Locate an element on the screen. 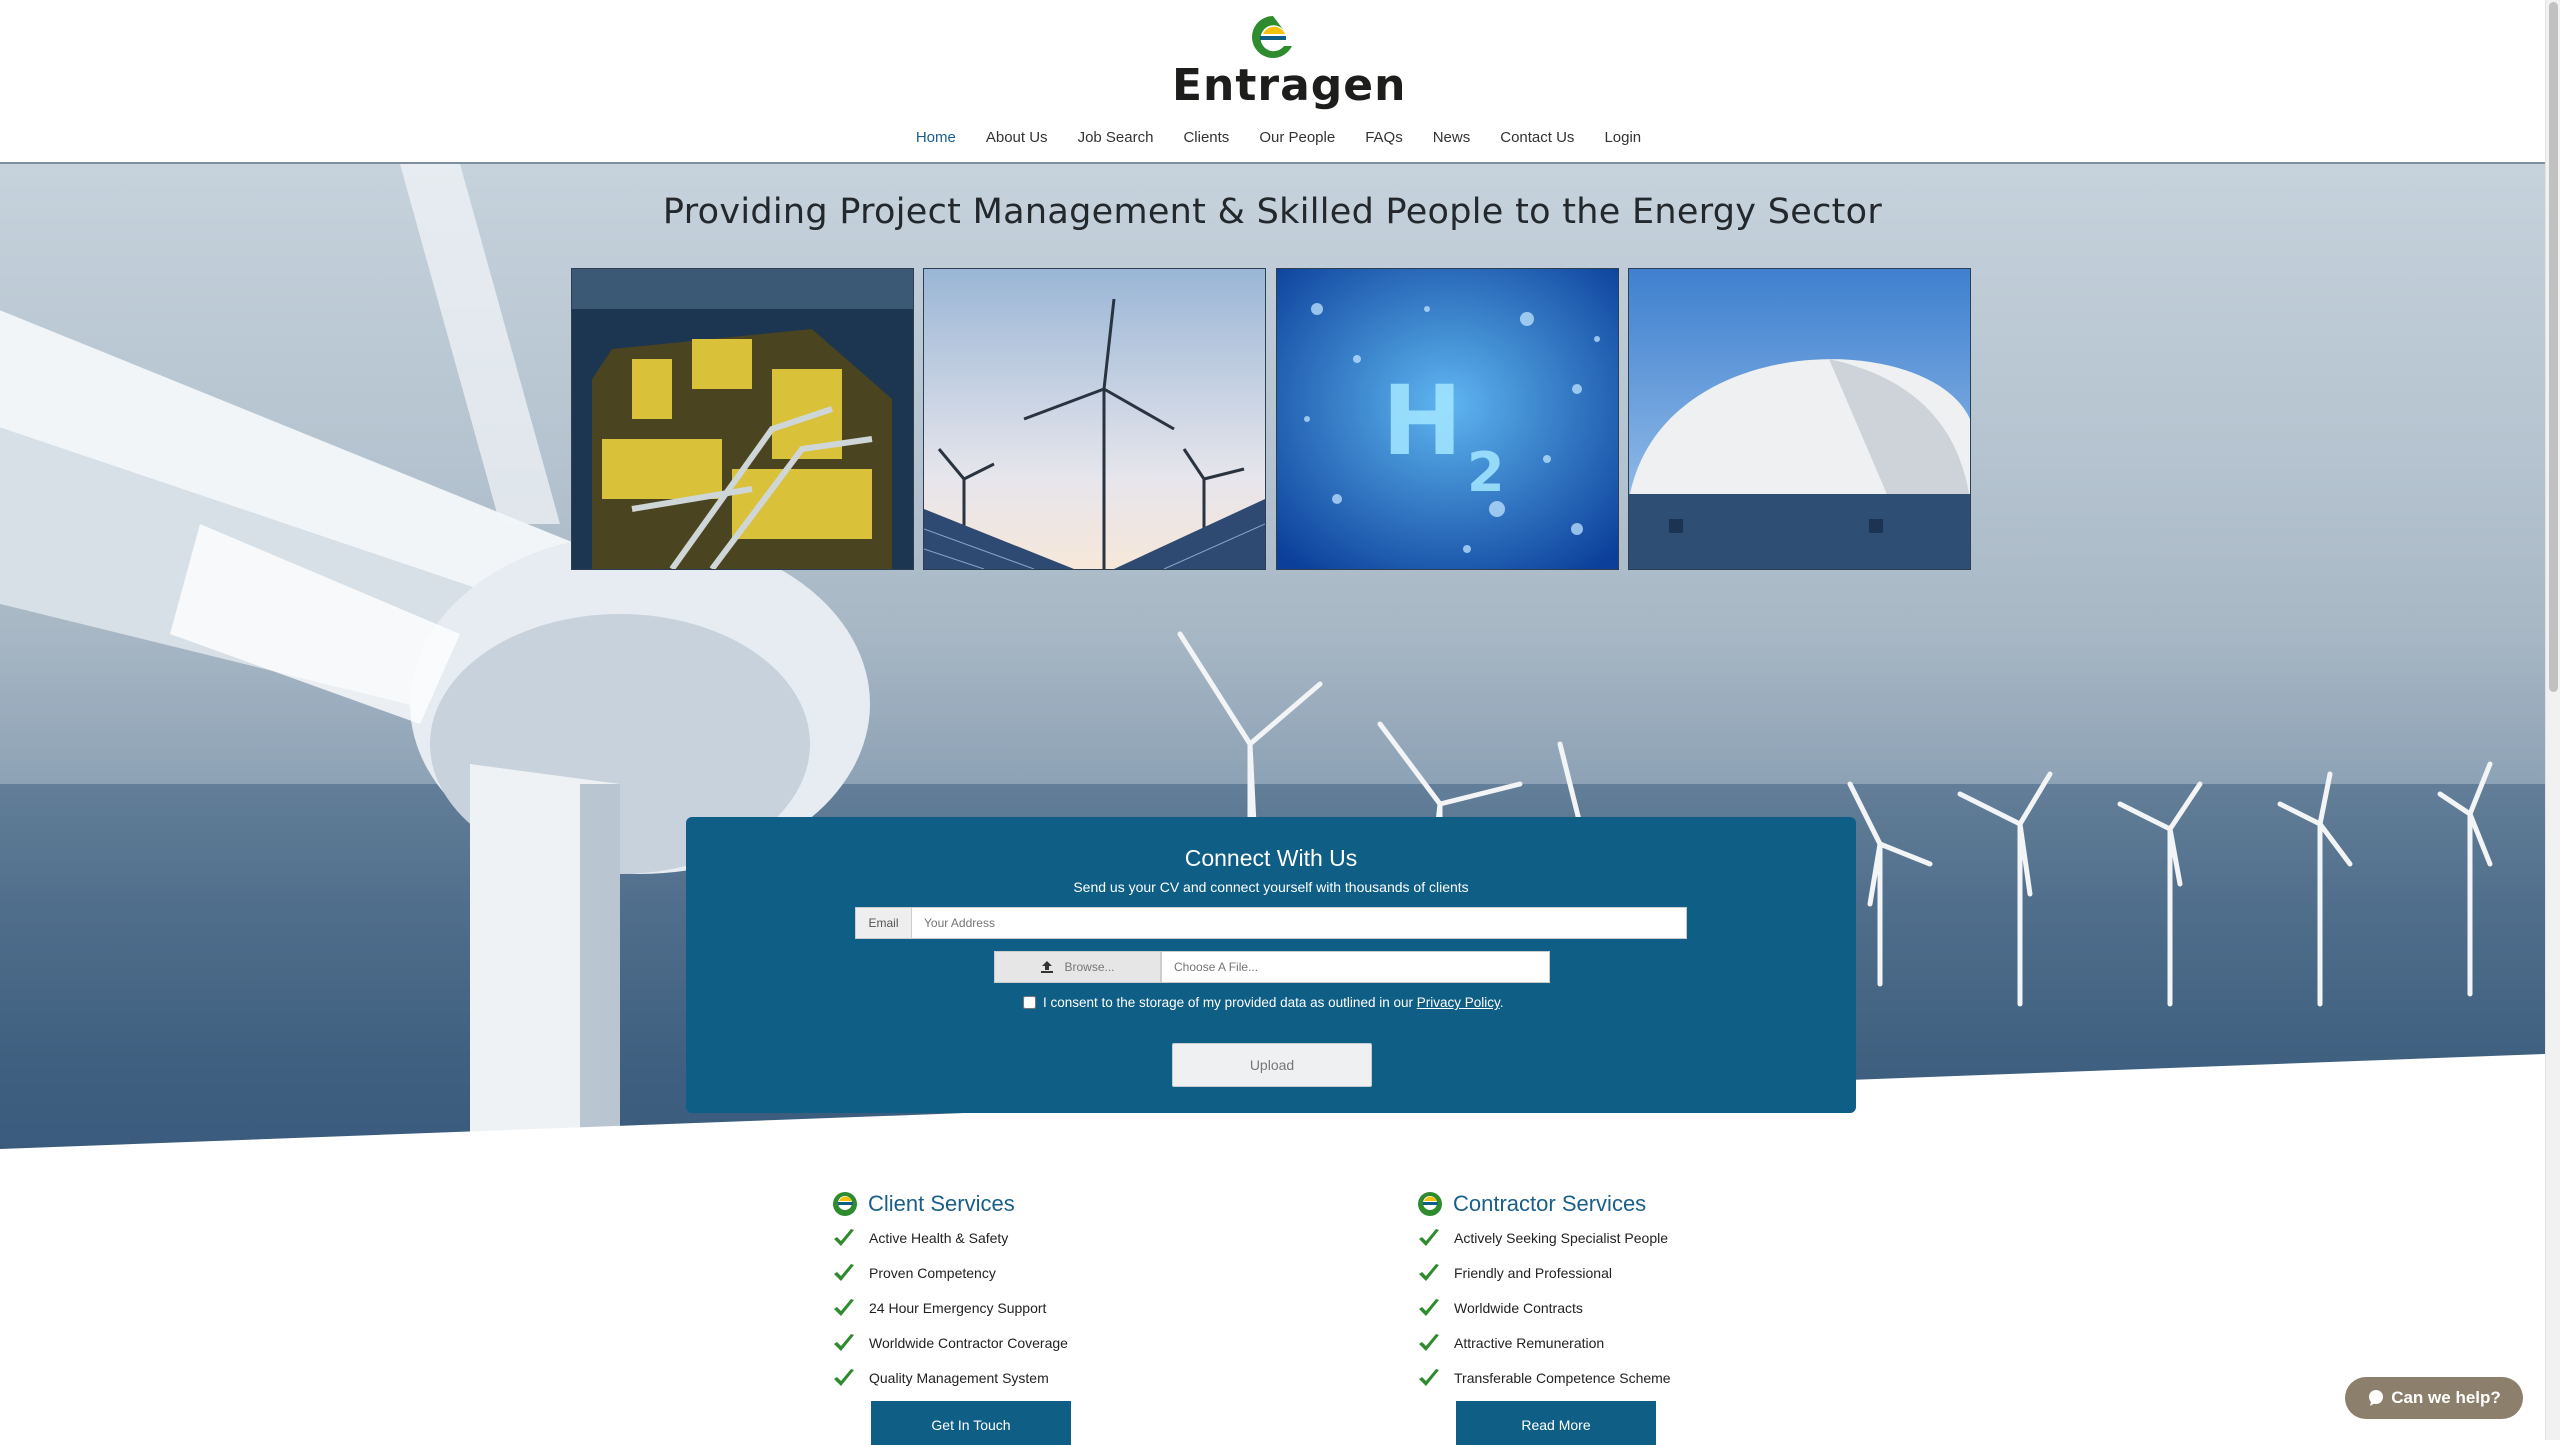 Image resolution: width=2560 pixels, height=1445 pixels. list-item: Quality Management System is located at coordinates (1012, 1377).